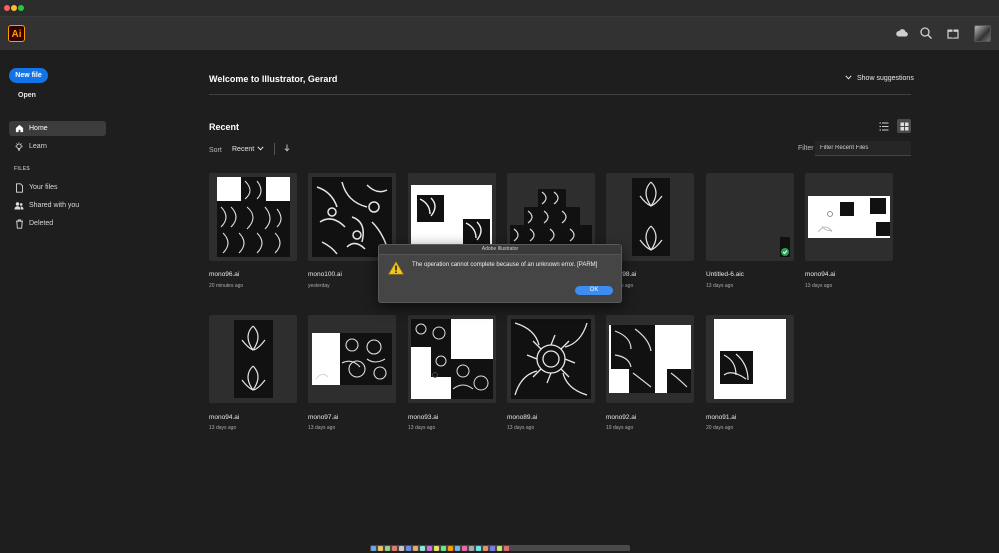 Image resolution: width=999 pixels, height=553 pixels. I want to click on sort-value: Recent, so click(243, 149).